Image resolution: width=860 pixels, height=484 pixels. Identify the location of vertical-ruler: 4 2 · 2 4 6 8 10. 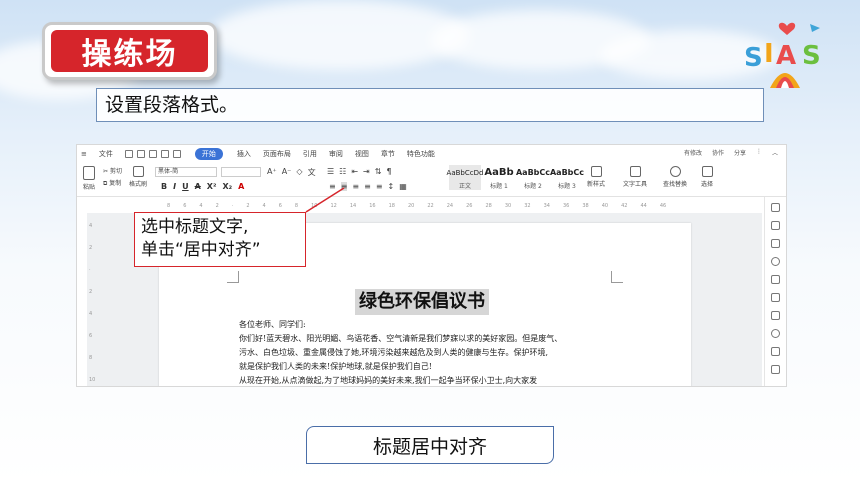
(92, 299).